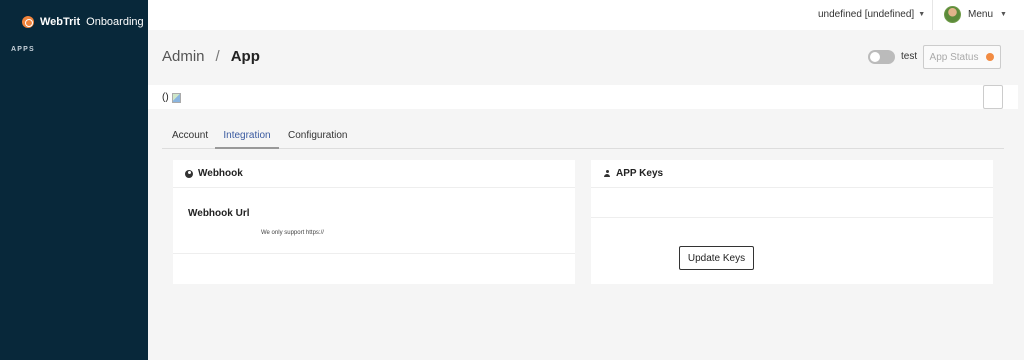 This screenshot has height=360, width=1024. I want to click on app-info-text: (), so click(165, 97).